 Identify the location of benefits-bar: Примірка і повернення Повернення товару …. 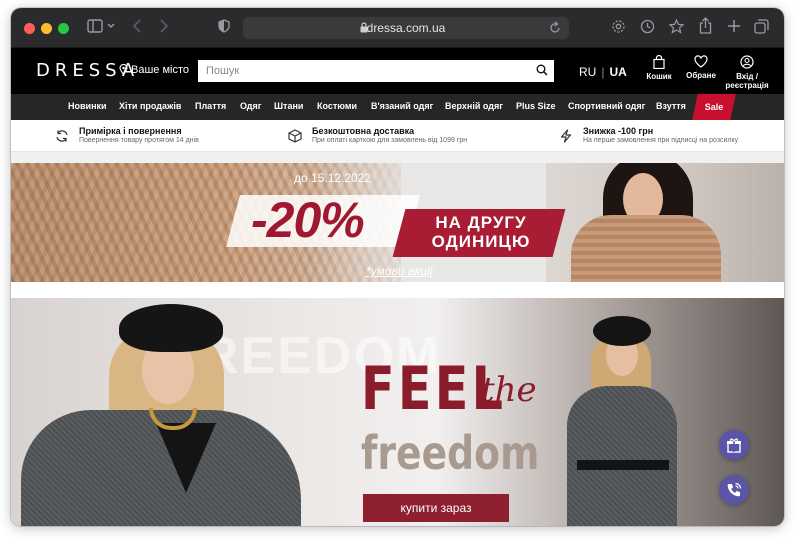
(397, 136).